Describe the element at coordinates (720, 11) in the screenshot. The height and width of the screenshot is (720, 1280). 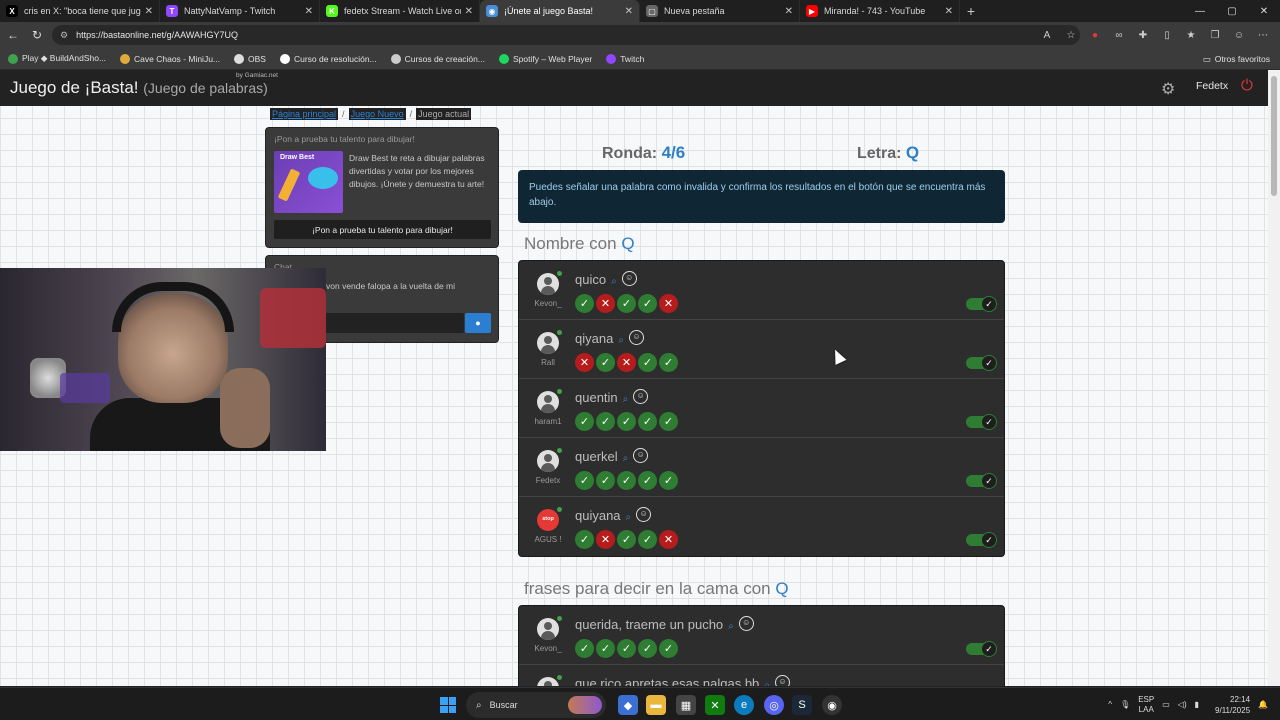
I see `browser-tab: ▢ Nueva pestaña ✕` at that location.